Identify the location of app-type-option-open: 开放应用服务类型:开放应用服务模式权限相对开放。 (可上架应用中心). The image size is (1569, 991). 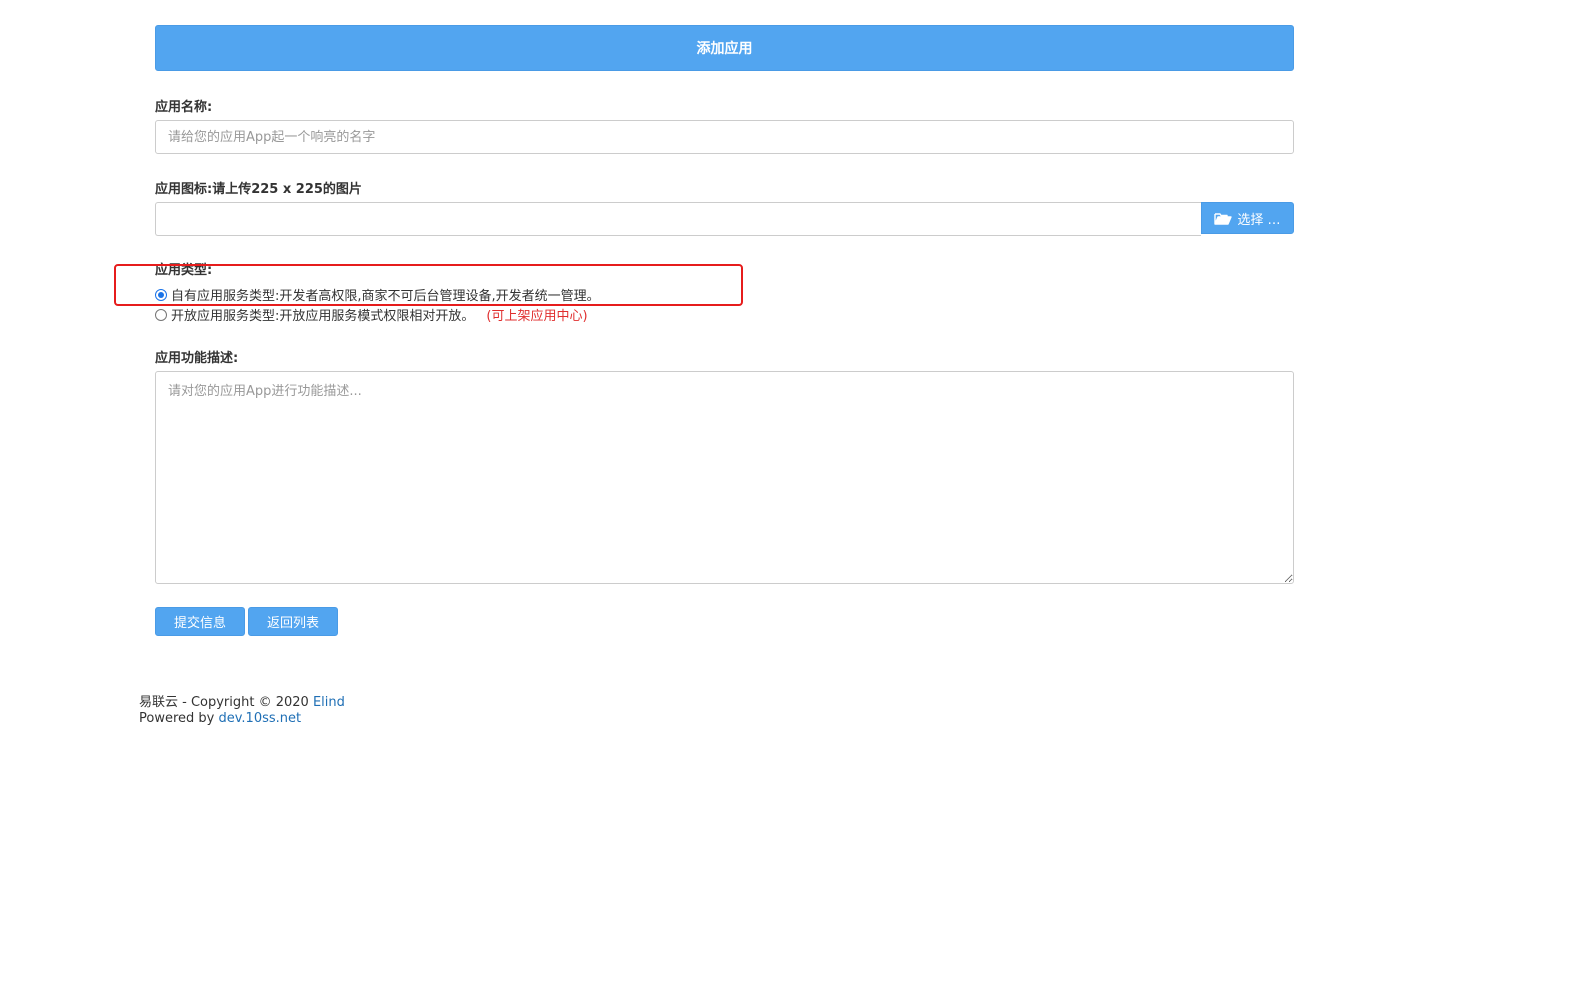
(371, 314).